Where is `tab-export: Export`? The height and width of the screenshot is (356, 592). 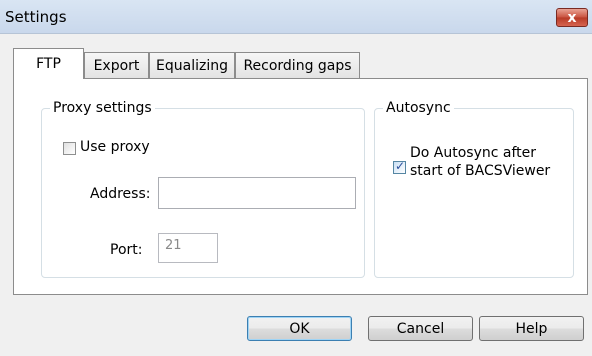
tab-export: Export is located at coordinates (116, 65).